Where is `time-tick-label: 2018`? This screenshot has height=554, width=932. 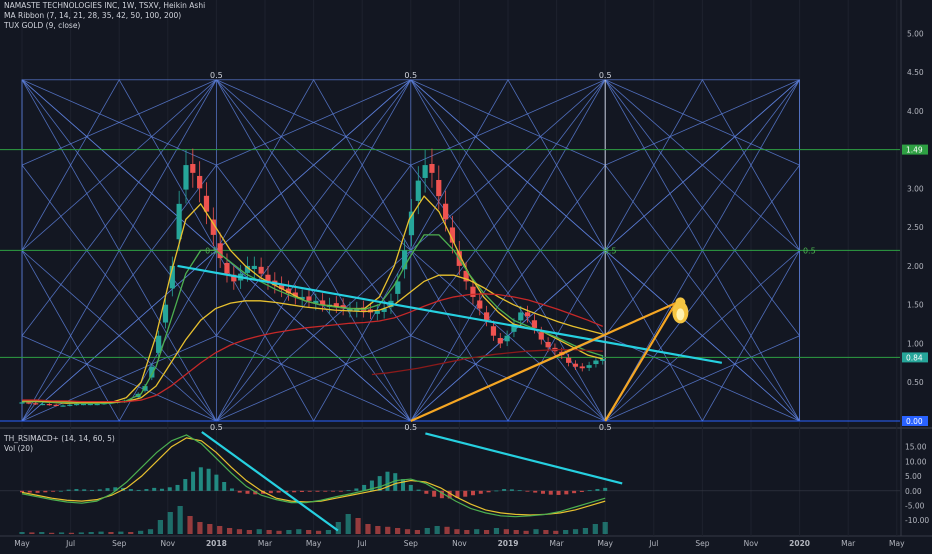 time-tick-label: 2018 is located at coordinates (216, 543).